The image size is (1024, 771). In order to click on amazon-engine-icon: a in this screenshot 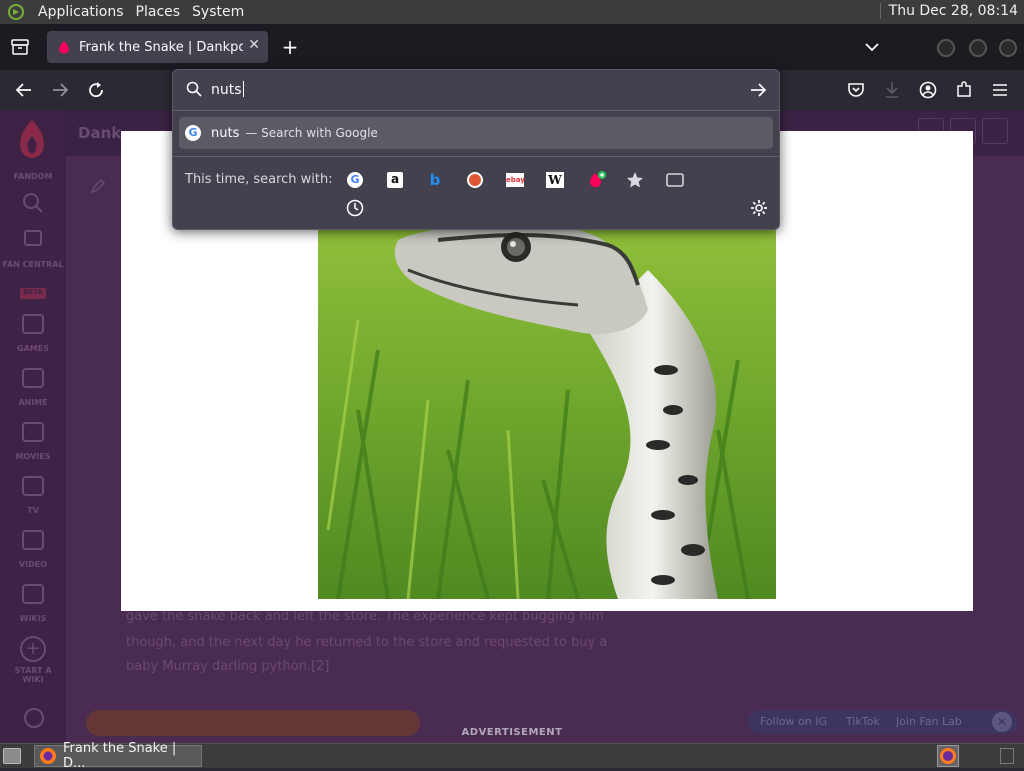, I will do `click(395, 180)`.